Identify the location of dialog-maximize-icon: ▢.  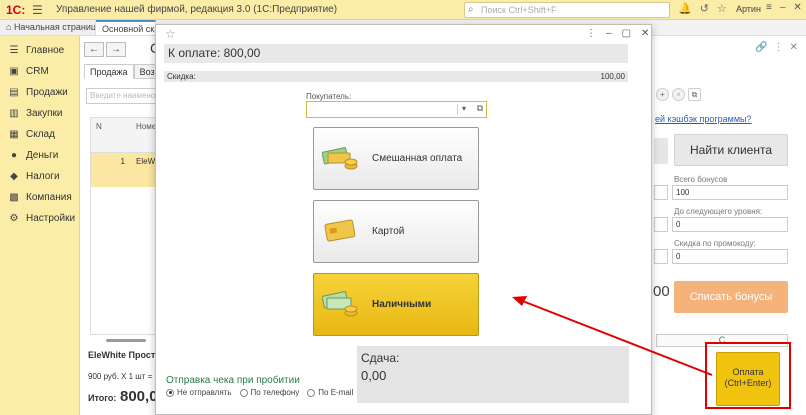
(626, 33).